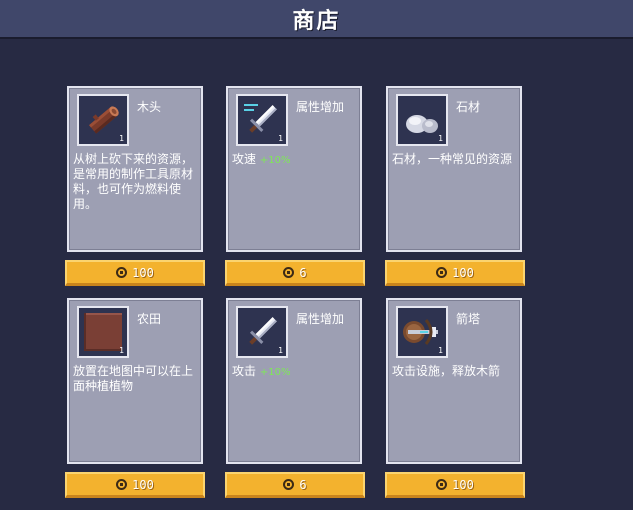 This screenshot has width=633, height=510. I want to click on sword-speed-icon, so click(260, 118).